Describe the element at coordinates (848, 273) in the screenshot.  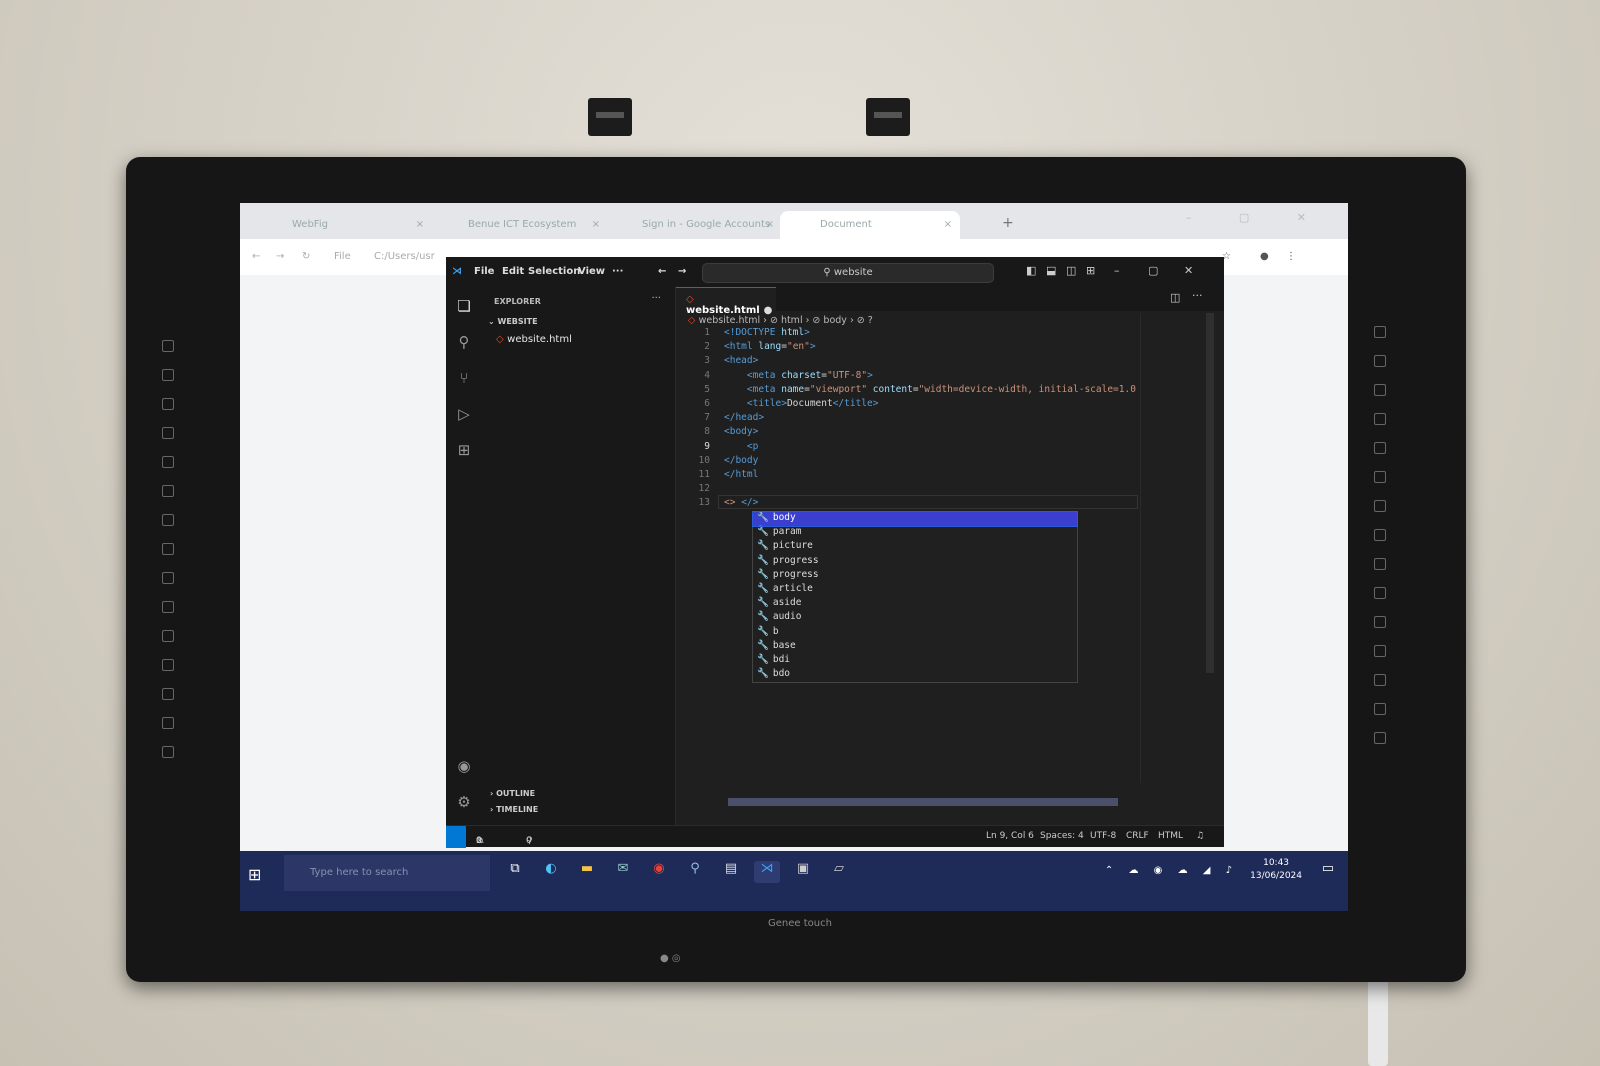
I see `command-center: ⚲ website` at that location.